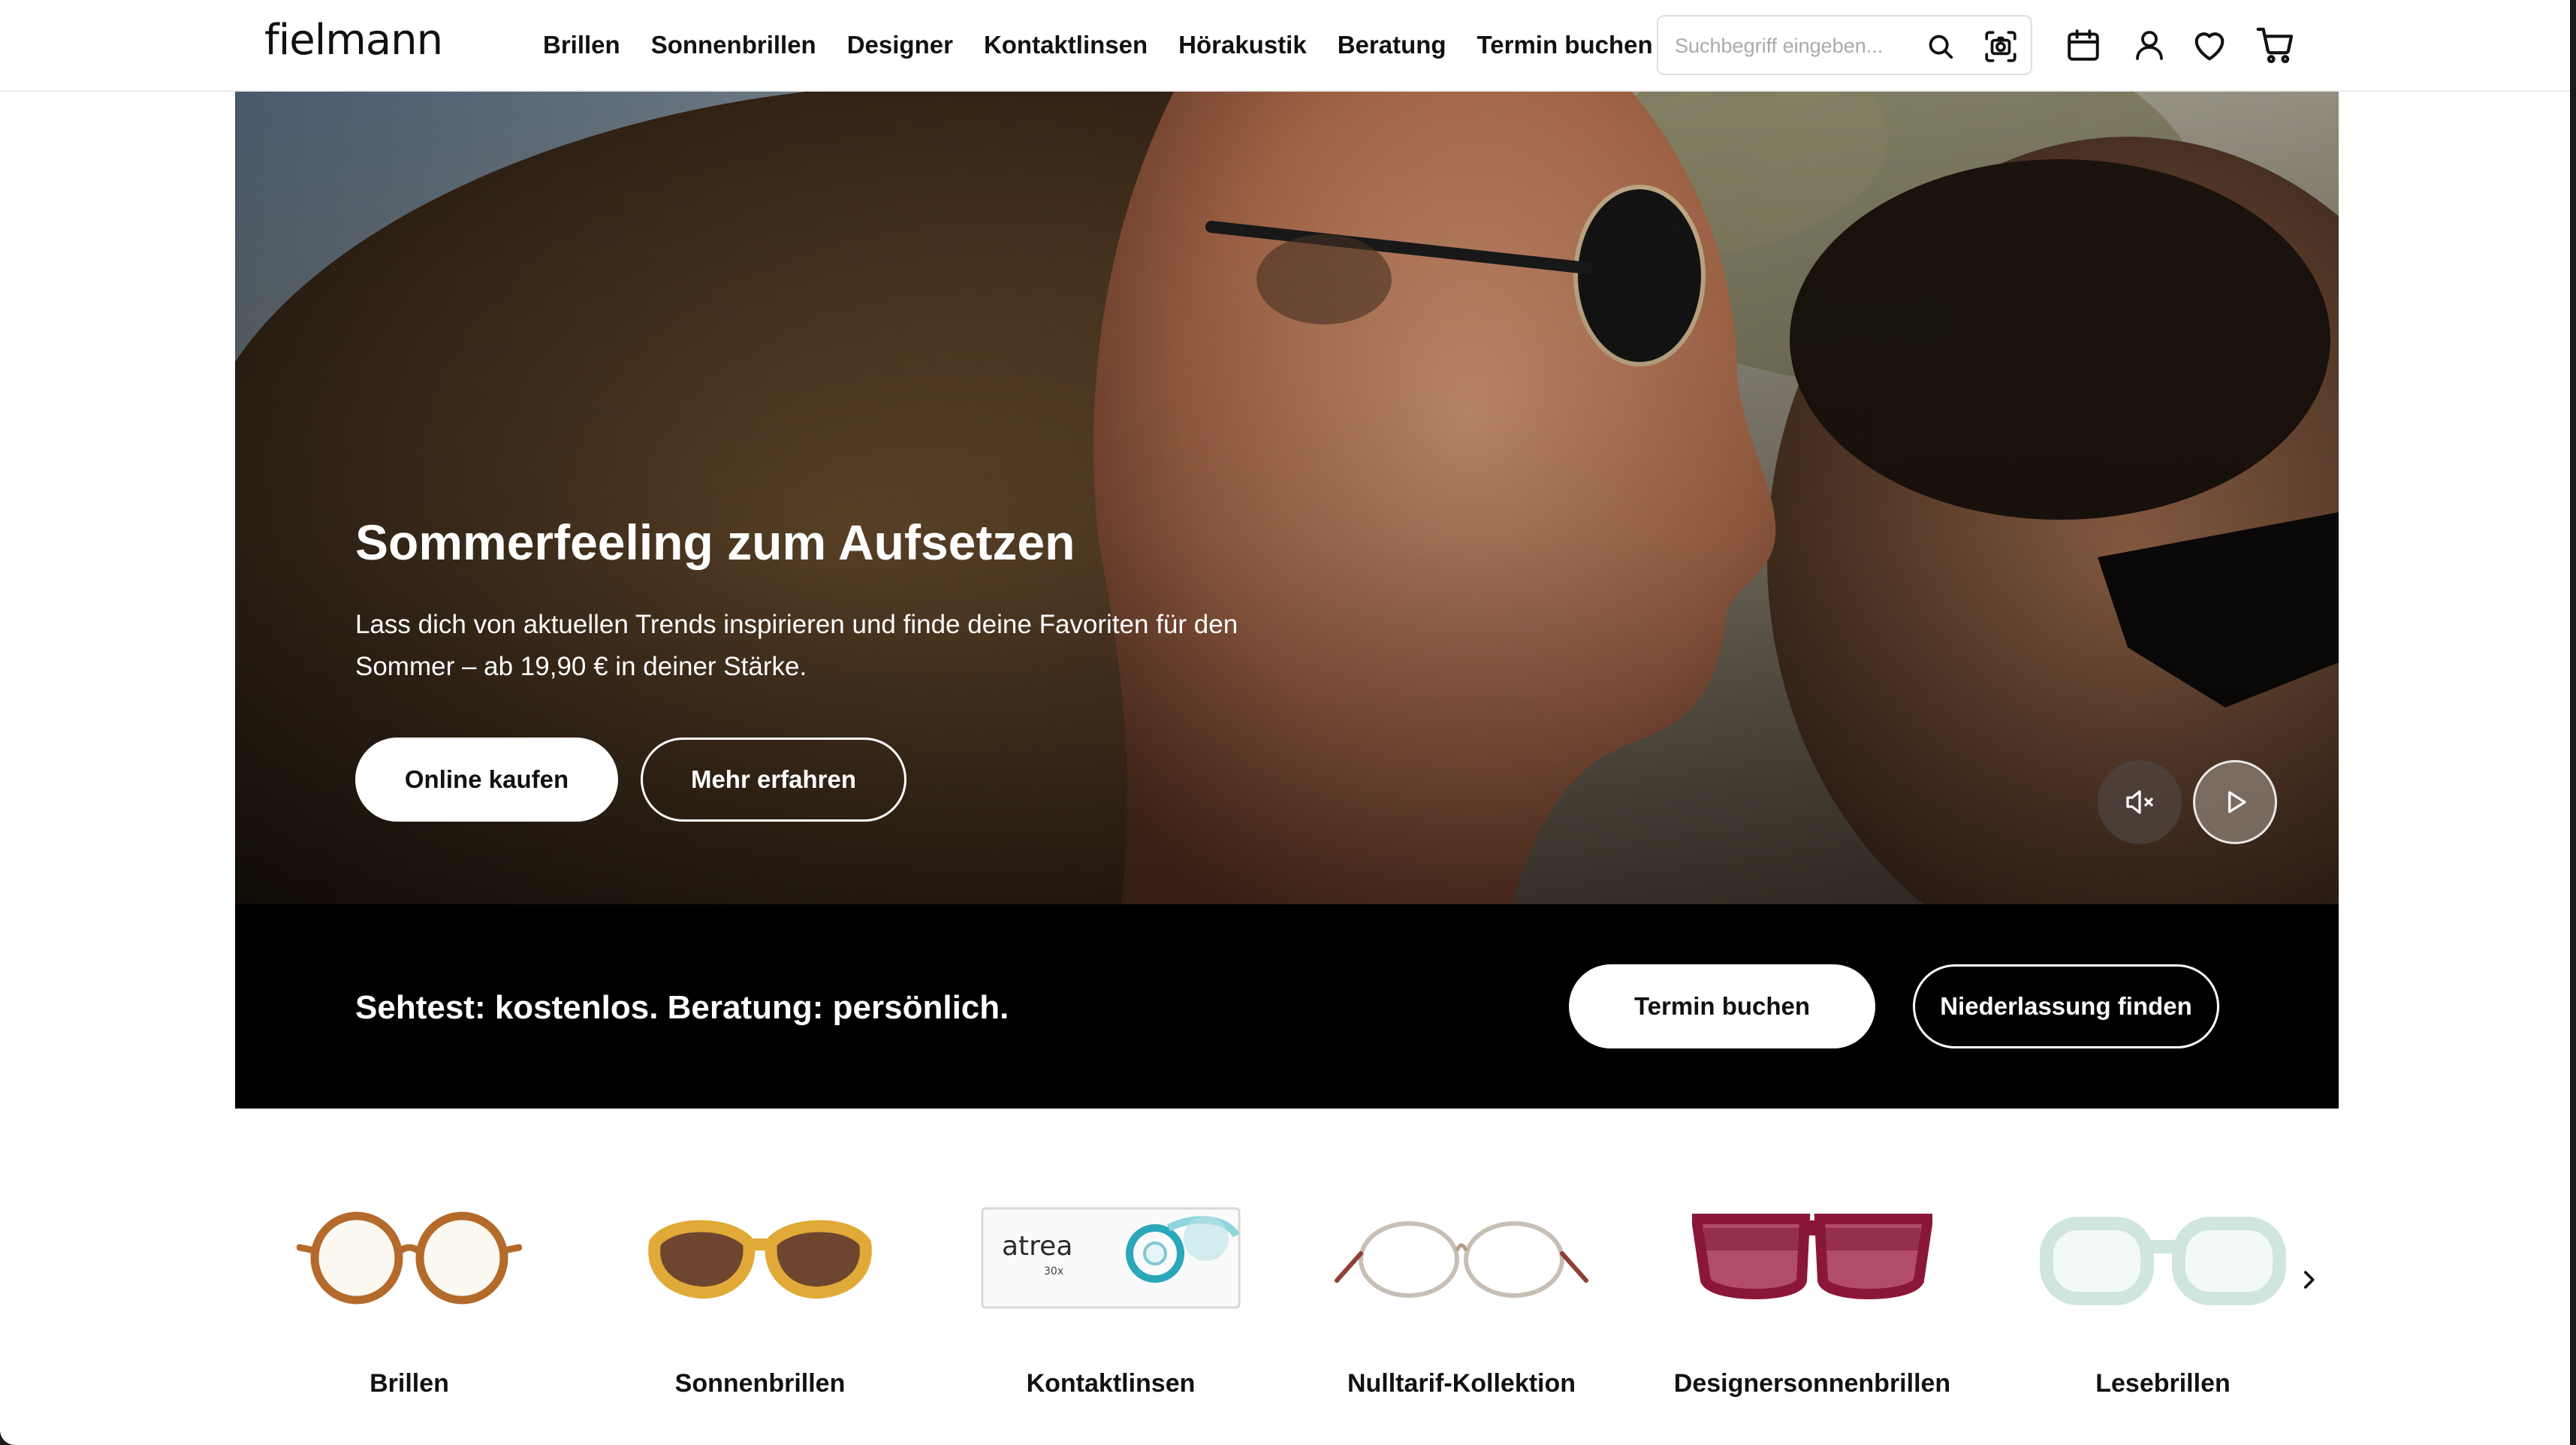 This screenshot has width=2576, height=1445. Describe the element at coordinates (1242, 45) in the screenshot. I see `nav-item-hoerakustik: Hörakustik` at that location.